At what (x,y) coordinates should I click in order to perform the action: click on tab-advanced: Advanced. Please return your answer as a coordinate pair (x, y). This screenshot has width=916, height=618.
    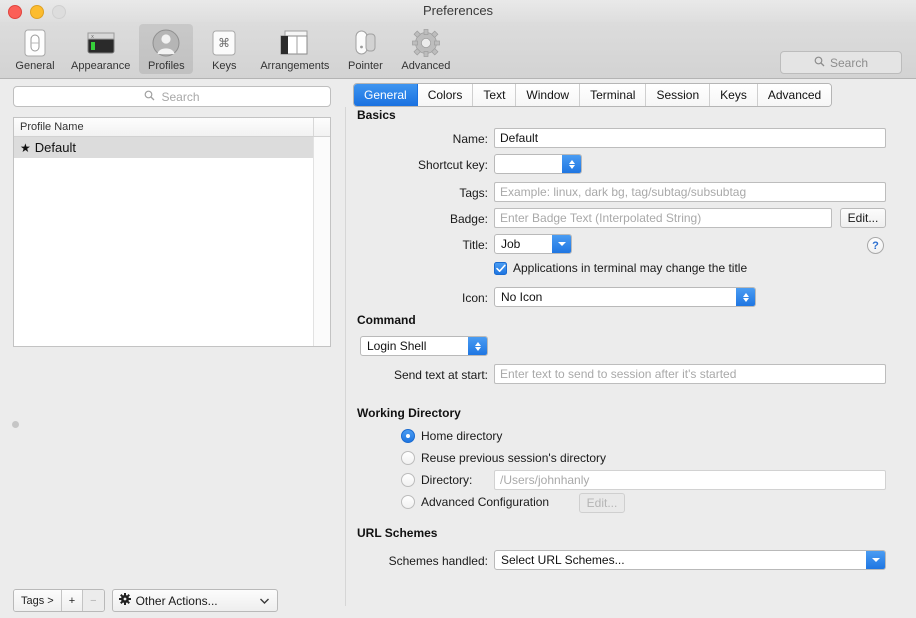
    Looking at the image, I should click on (794, 95).